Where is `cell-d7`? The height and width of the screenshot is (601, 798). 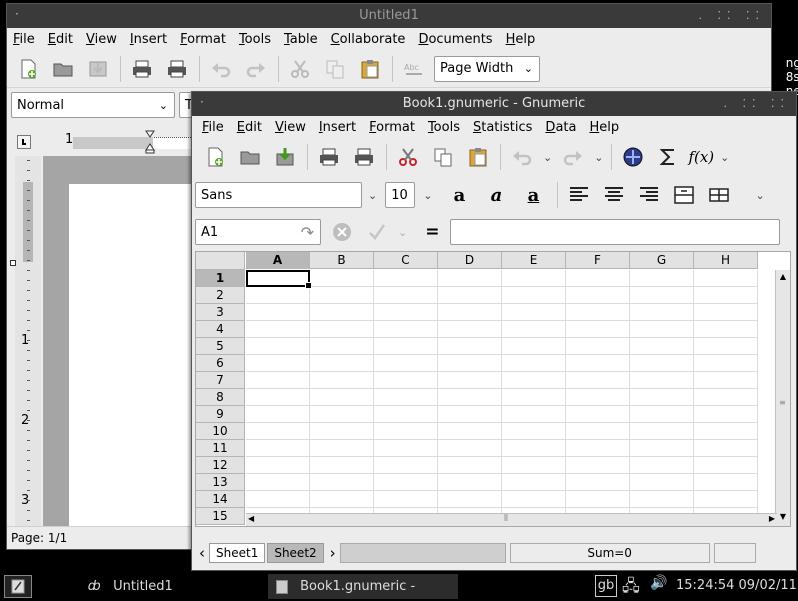 cell-d7 is located at coordinates (470, 380).